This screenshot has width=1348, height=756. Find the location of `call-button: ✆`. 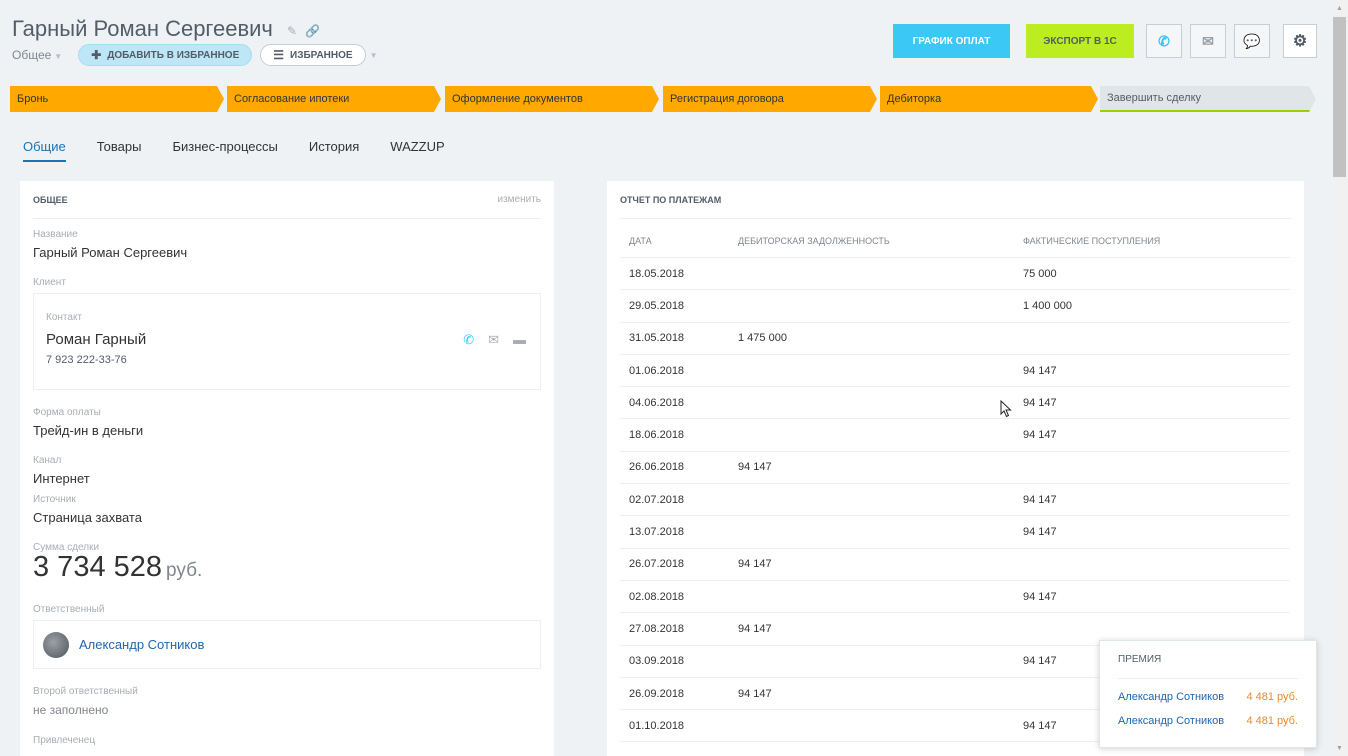

call-button: ✆ is located at coordinates (1164, 41).